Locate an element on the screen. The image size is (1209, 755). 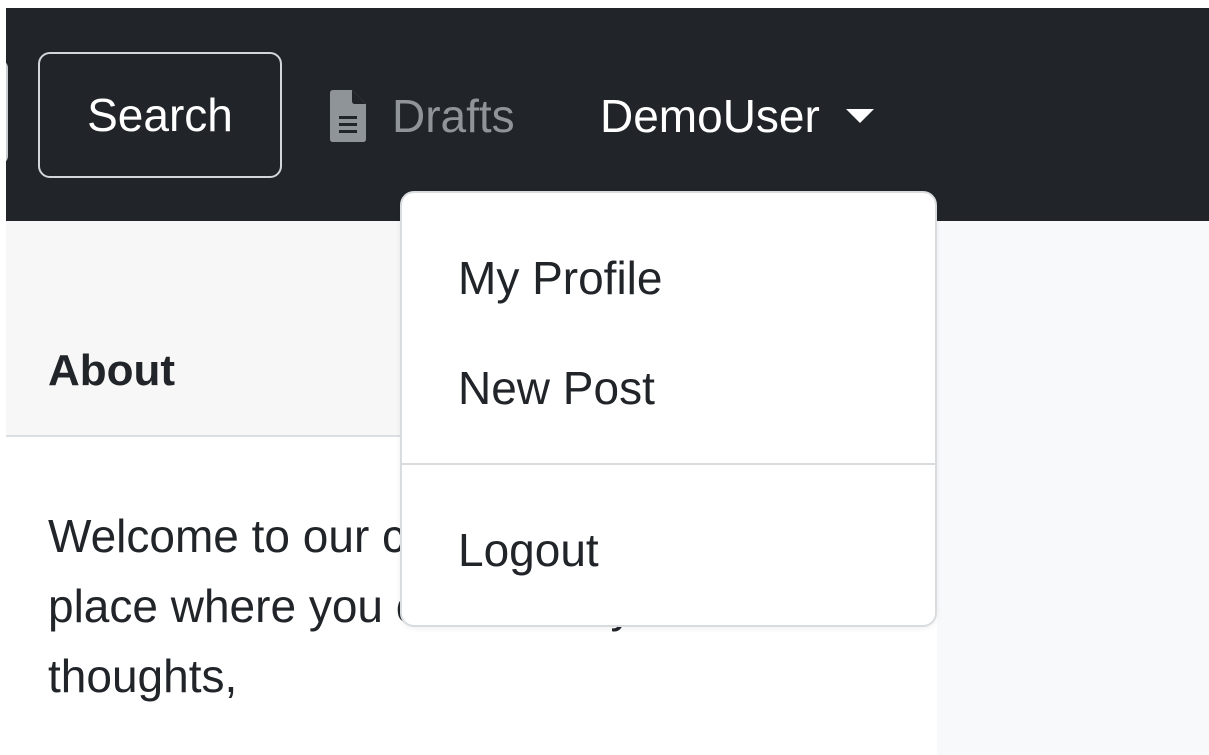
user-name-label: DemoUser is located at coordinates (710, 116).